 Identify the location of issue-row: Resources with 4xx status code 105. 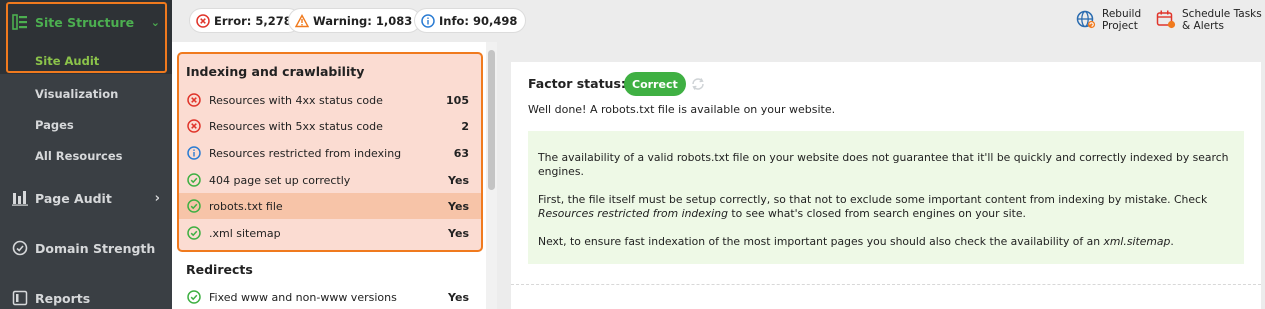
(330, 100).